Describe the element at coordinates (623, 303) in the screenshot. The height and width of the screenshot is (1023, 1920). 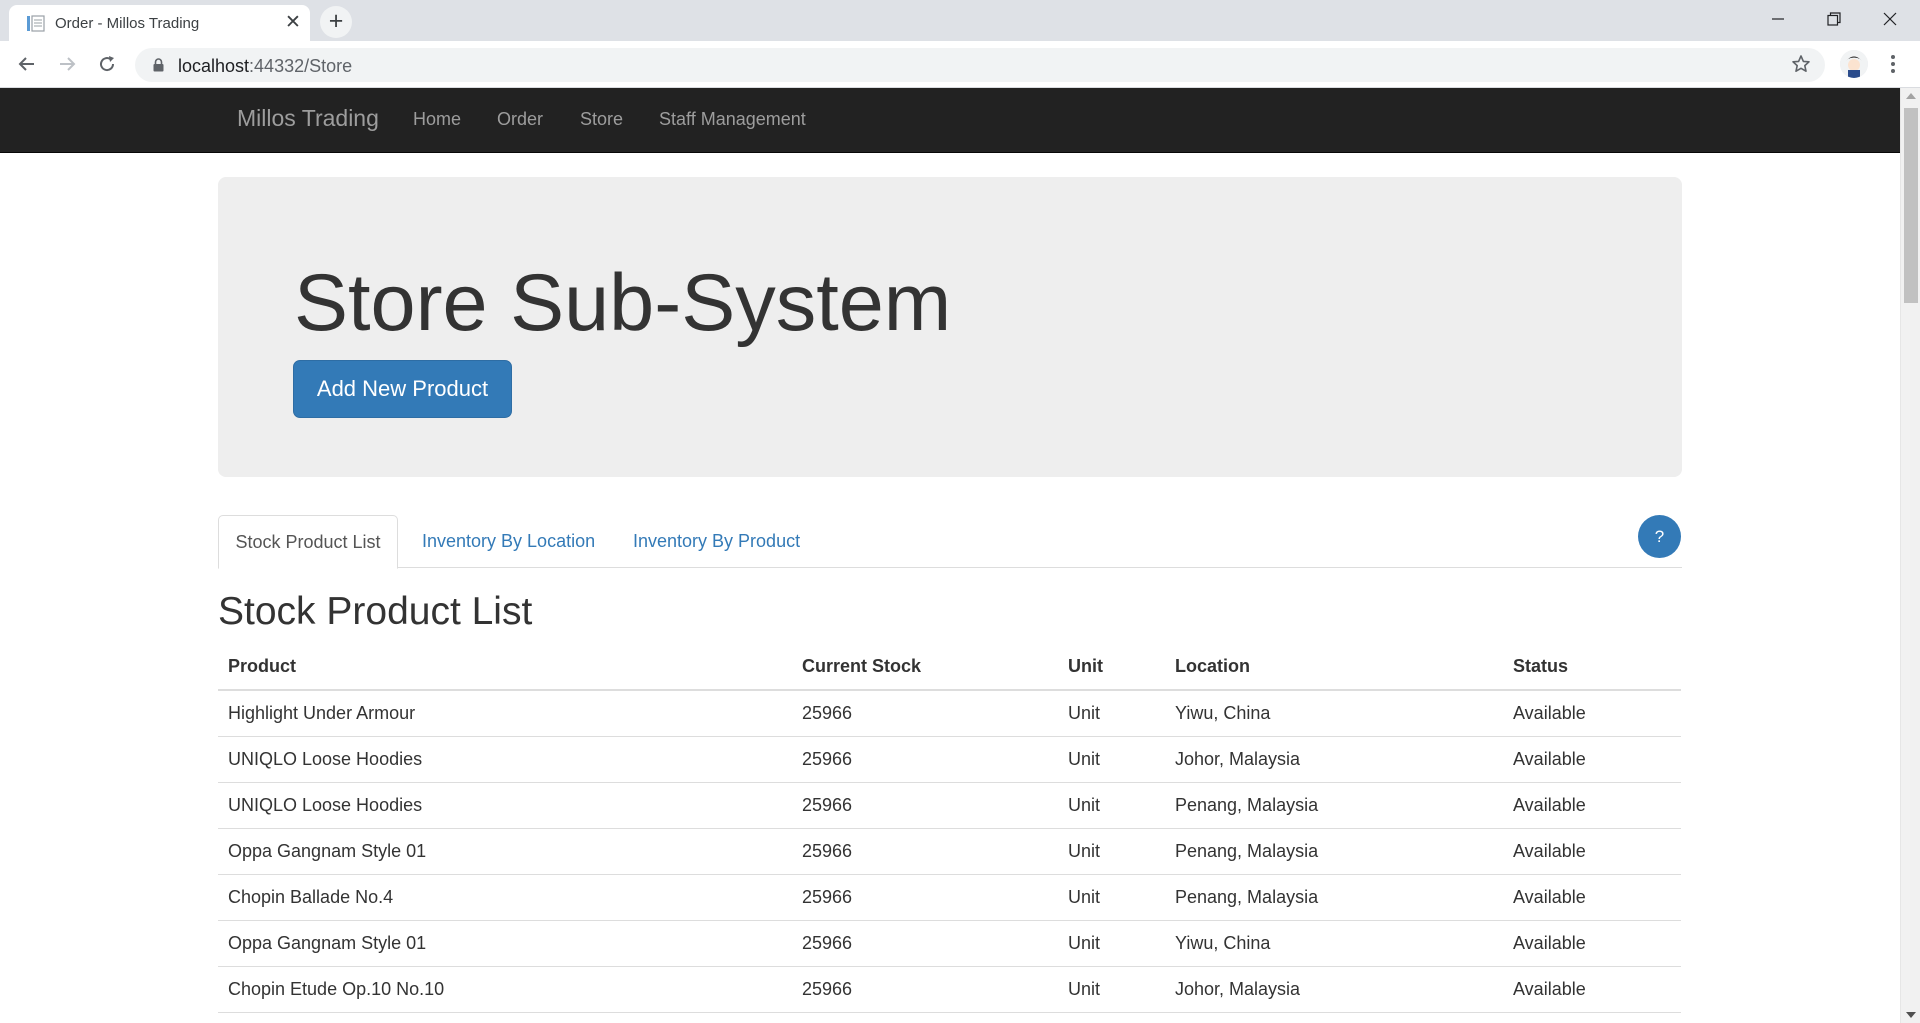
I see `page-title: Store Sub-System` at that location.